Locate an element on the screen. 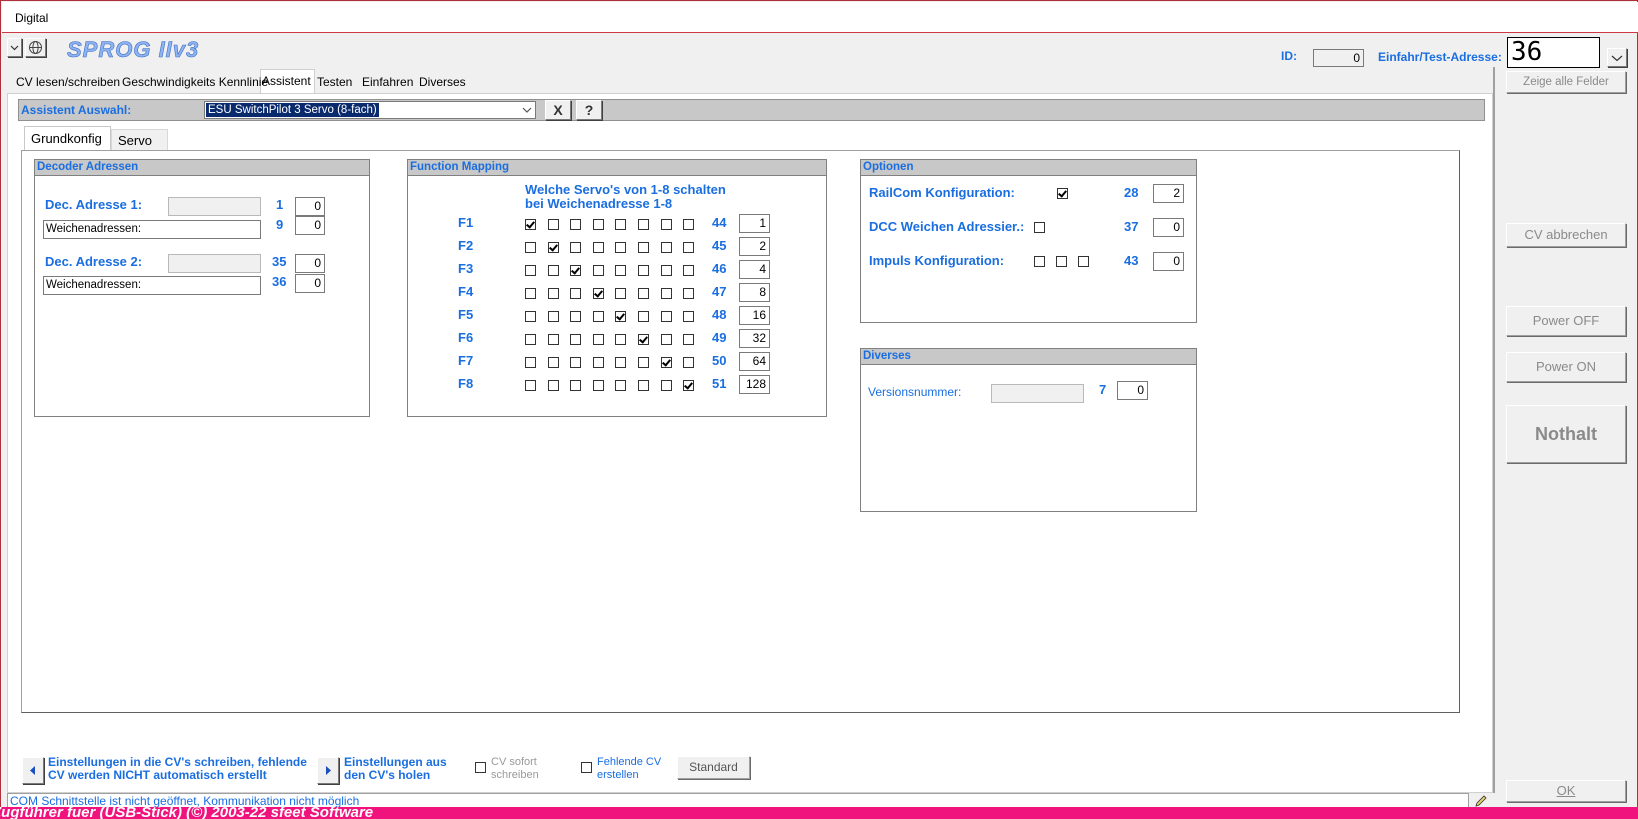 The image size is (1638, 819). dcc-addressing-checkbox is located at coordinates (1039, 227).